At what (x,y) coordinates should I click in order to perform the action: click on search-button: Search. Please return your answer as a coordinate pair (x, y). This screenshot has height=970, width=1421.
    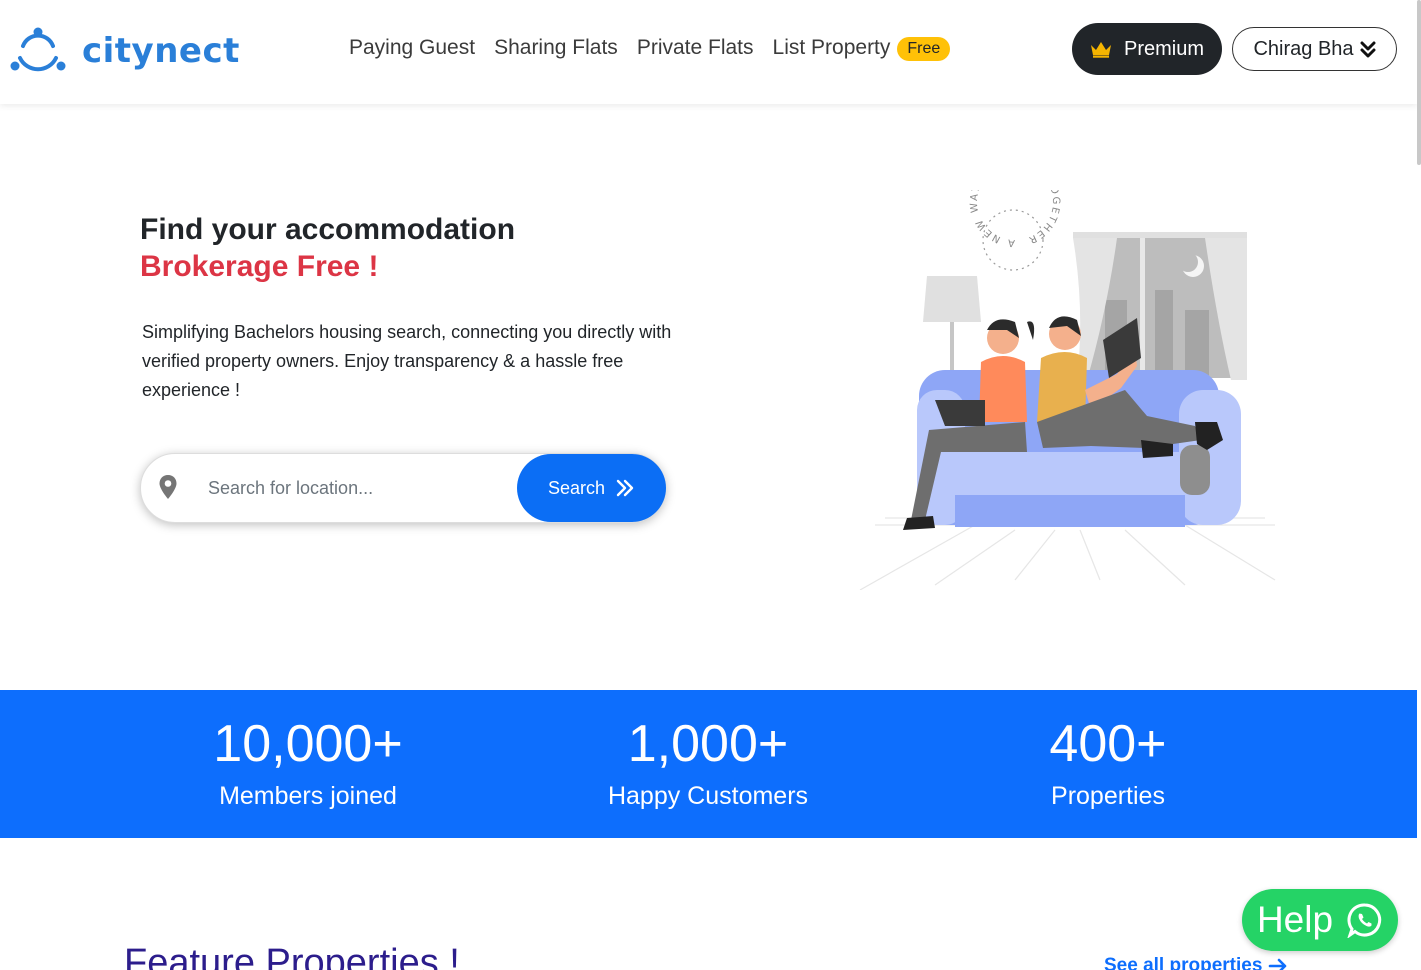
    Looking at the image, I should click on (591, 488).